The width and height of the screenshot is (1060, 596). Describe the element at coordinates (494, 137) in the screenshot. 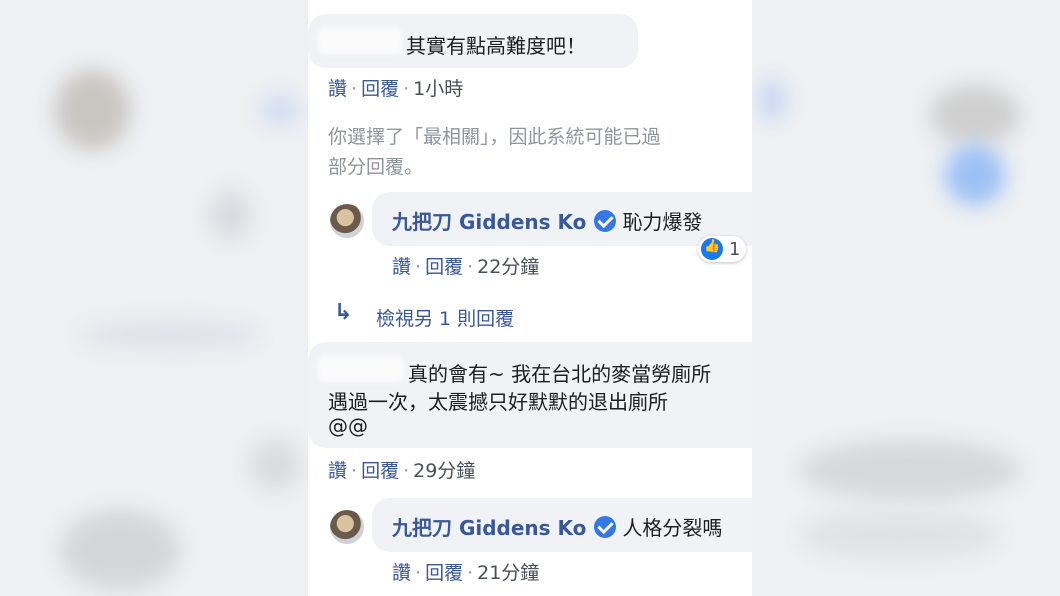

I see `relevance-notice-line-1: 你選擇了「最相關」，因此系統可能已過` at that location.